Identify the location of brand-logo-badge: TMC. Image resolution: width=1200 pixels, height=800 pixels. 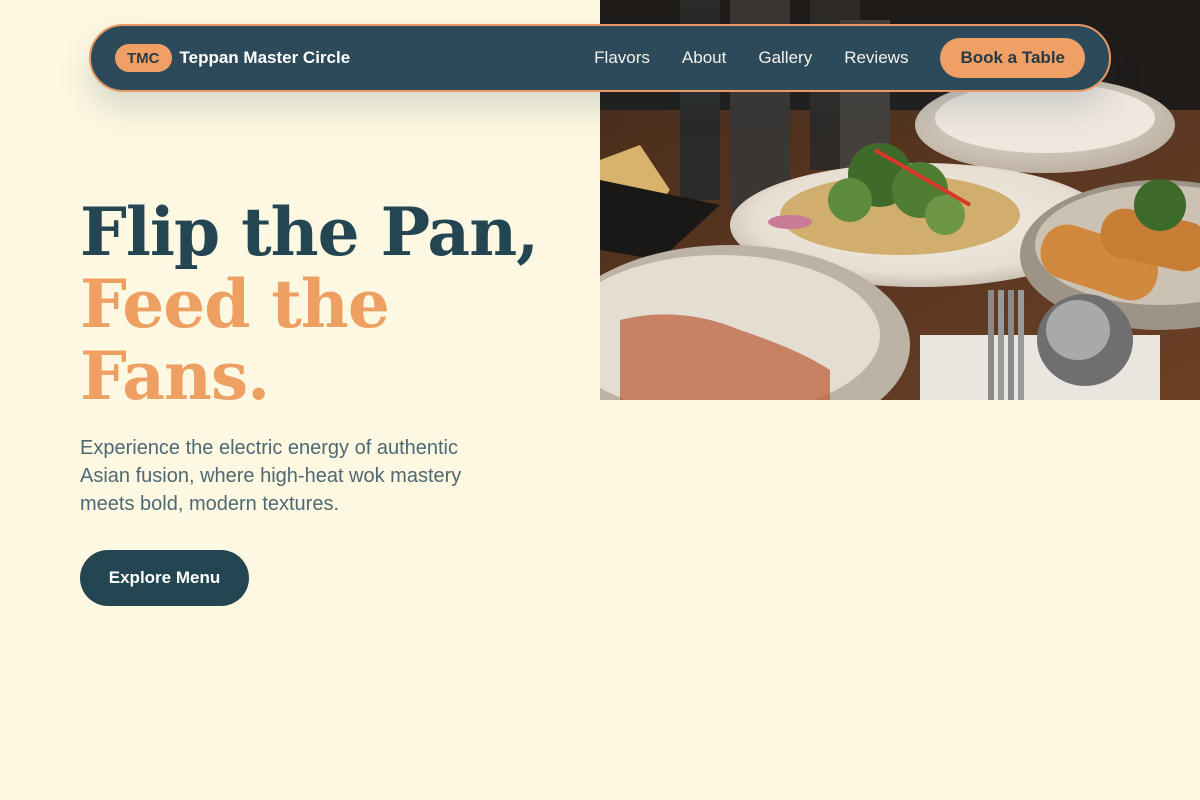
(143, 58).